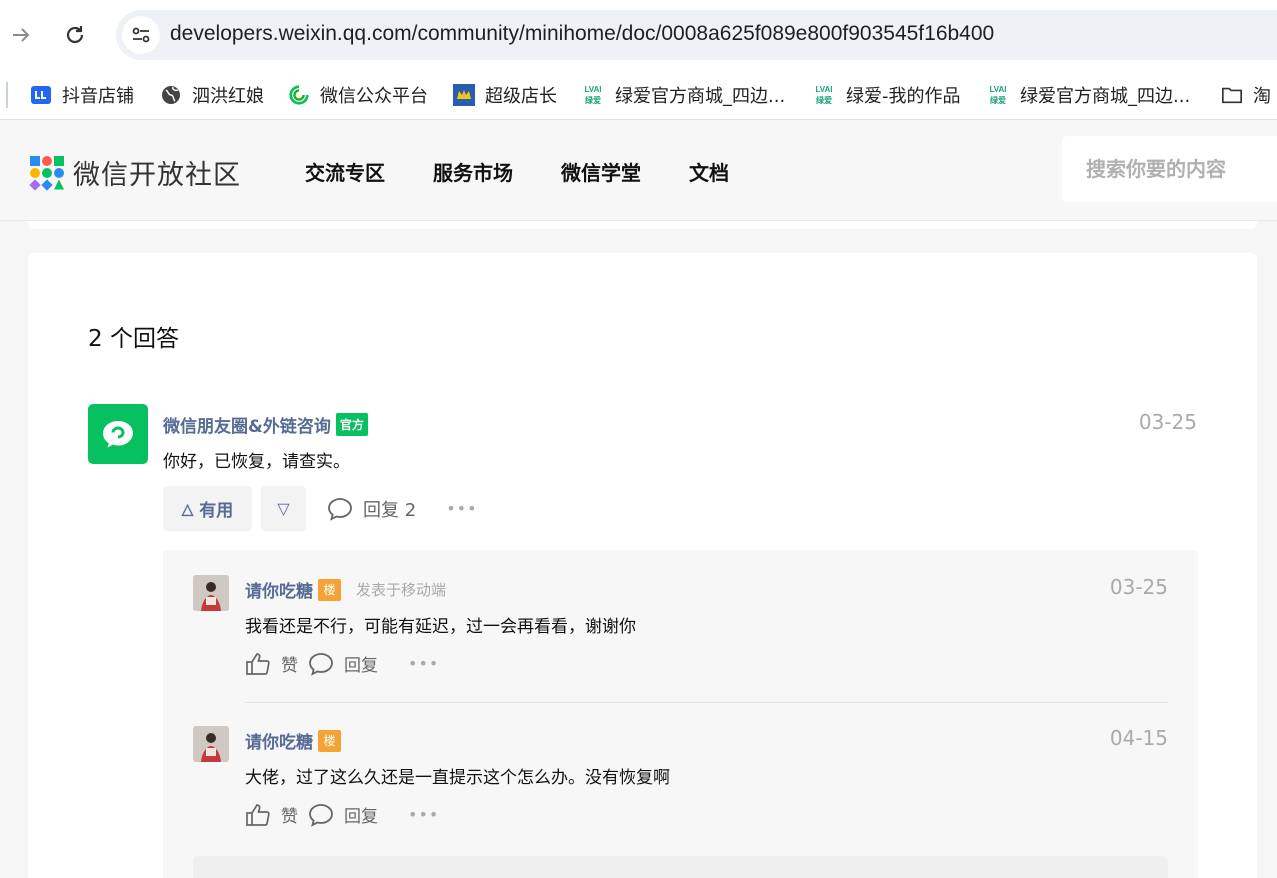  I want to click on logo-mark-icon, so click(46, 173).